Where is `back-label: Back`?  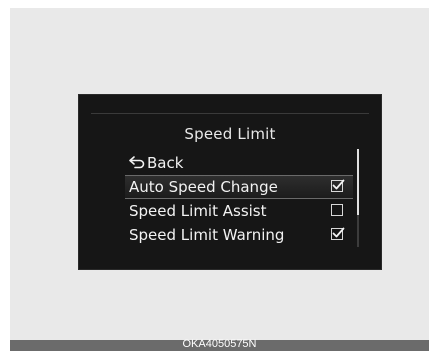
back-label: Back is located at coordinates (165, 163).